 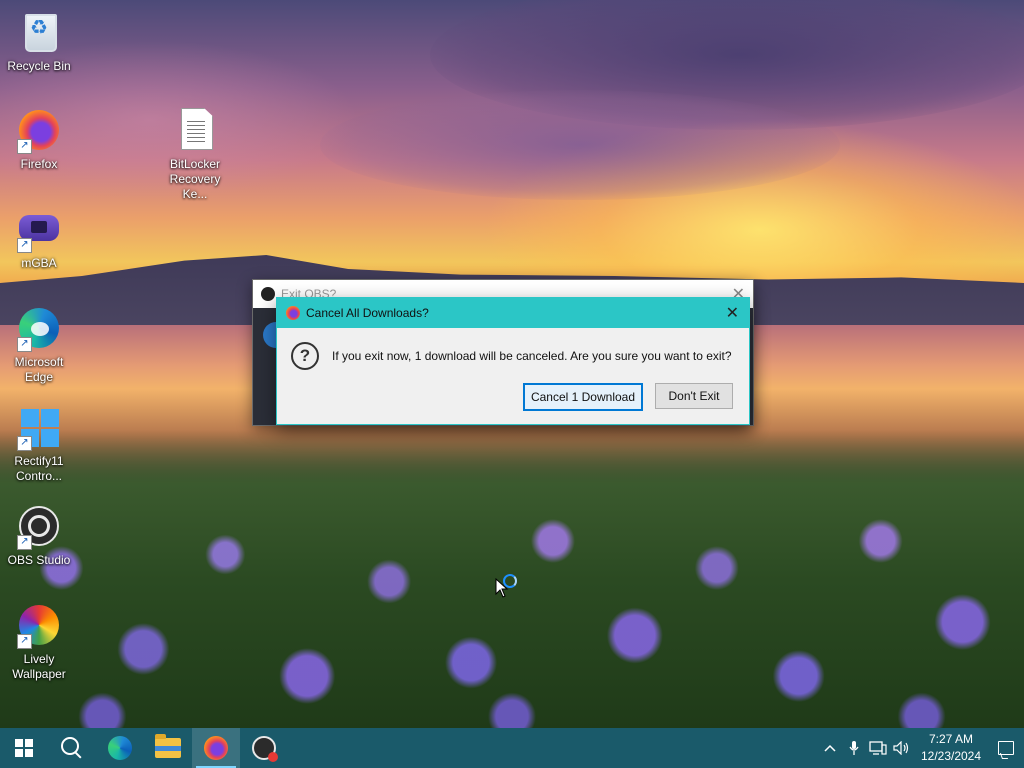 I want to click on taskbar-edge, so click(x=120, y=748).